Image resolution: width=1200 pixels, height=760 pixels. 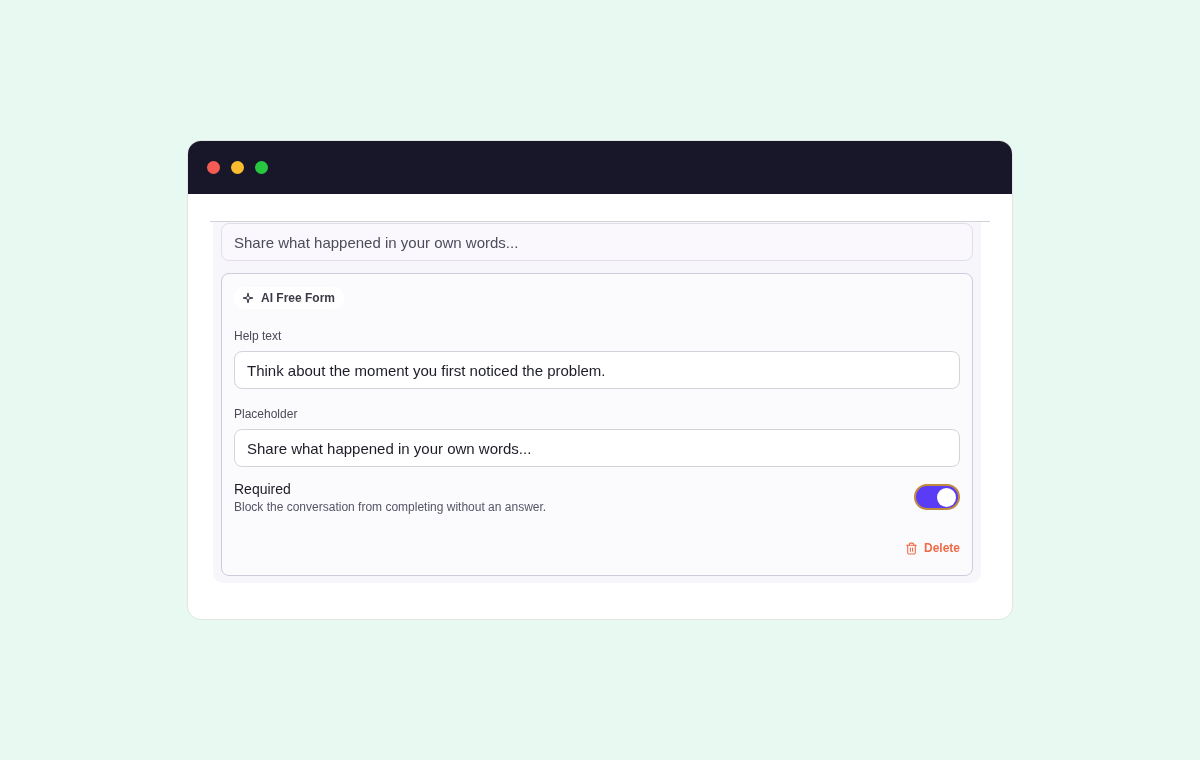 What do you see at coordinates (248, 298) in the screenshot?
I see `sparkle-icon` at bounding box center [248, 298].